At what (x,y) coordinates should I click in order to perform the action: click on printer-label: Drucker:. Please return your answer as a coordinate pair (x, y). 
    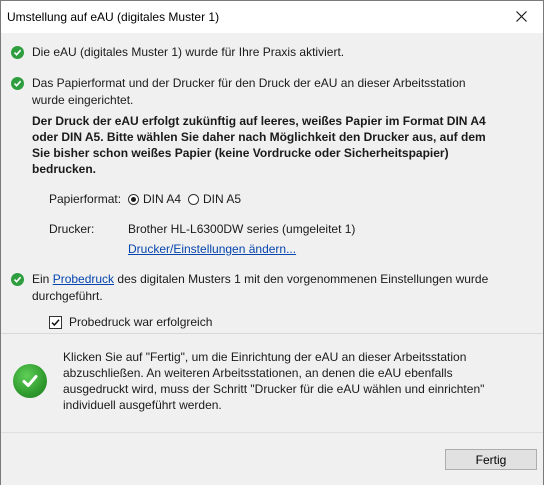
    Looking at the image, I should click on (72, 229).